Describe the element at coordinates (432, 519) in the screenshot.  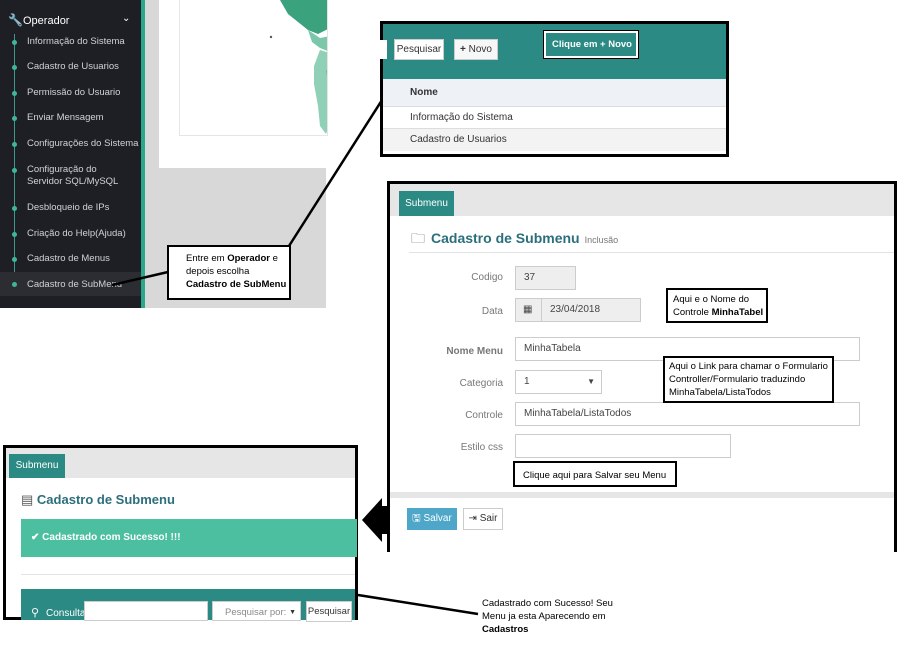
I see `save-button: 🖫 Salvar` at that location.